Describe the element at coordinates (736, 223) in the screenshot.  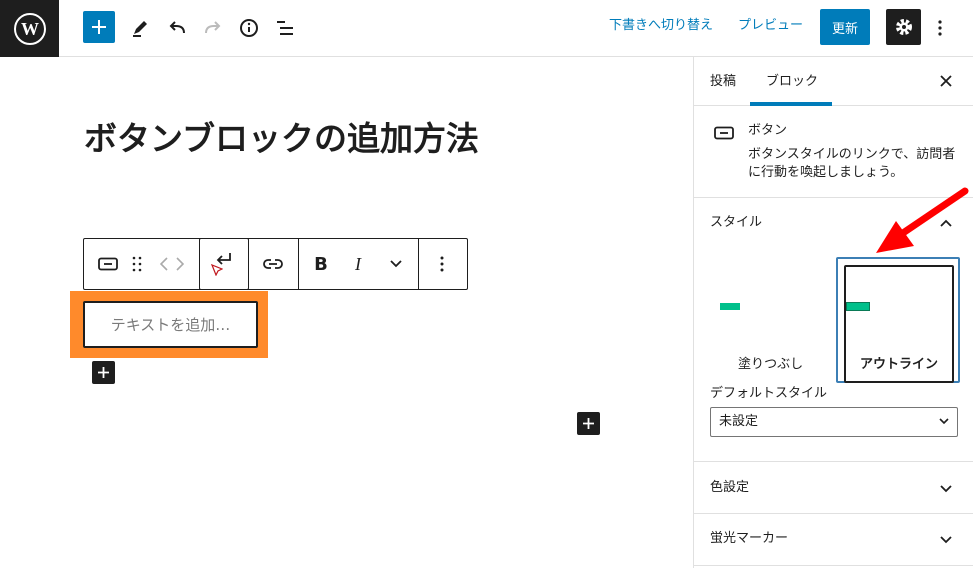
I see `styles-panel-title: スタイル` at that location.